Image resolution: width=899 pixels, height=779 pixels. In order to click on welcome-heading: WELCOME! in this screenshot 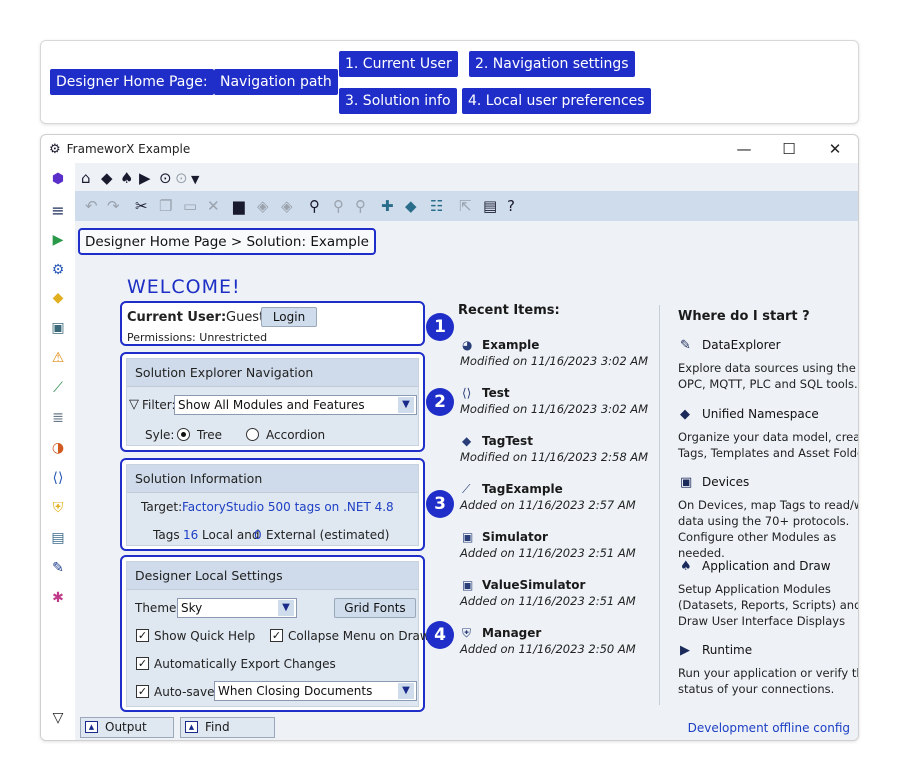, I will do `click(184, 287)`.